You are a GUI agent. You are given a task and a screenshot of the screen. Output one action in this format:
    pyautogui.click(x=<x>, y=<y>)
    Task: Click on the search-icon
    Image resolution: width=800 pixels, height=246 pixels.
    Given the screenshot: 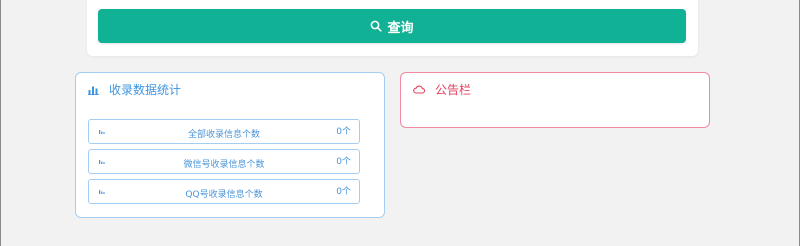 What is the action you would take?
    pyautogui.click(x=376, y=26)
    